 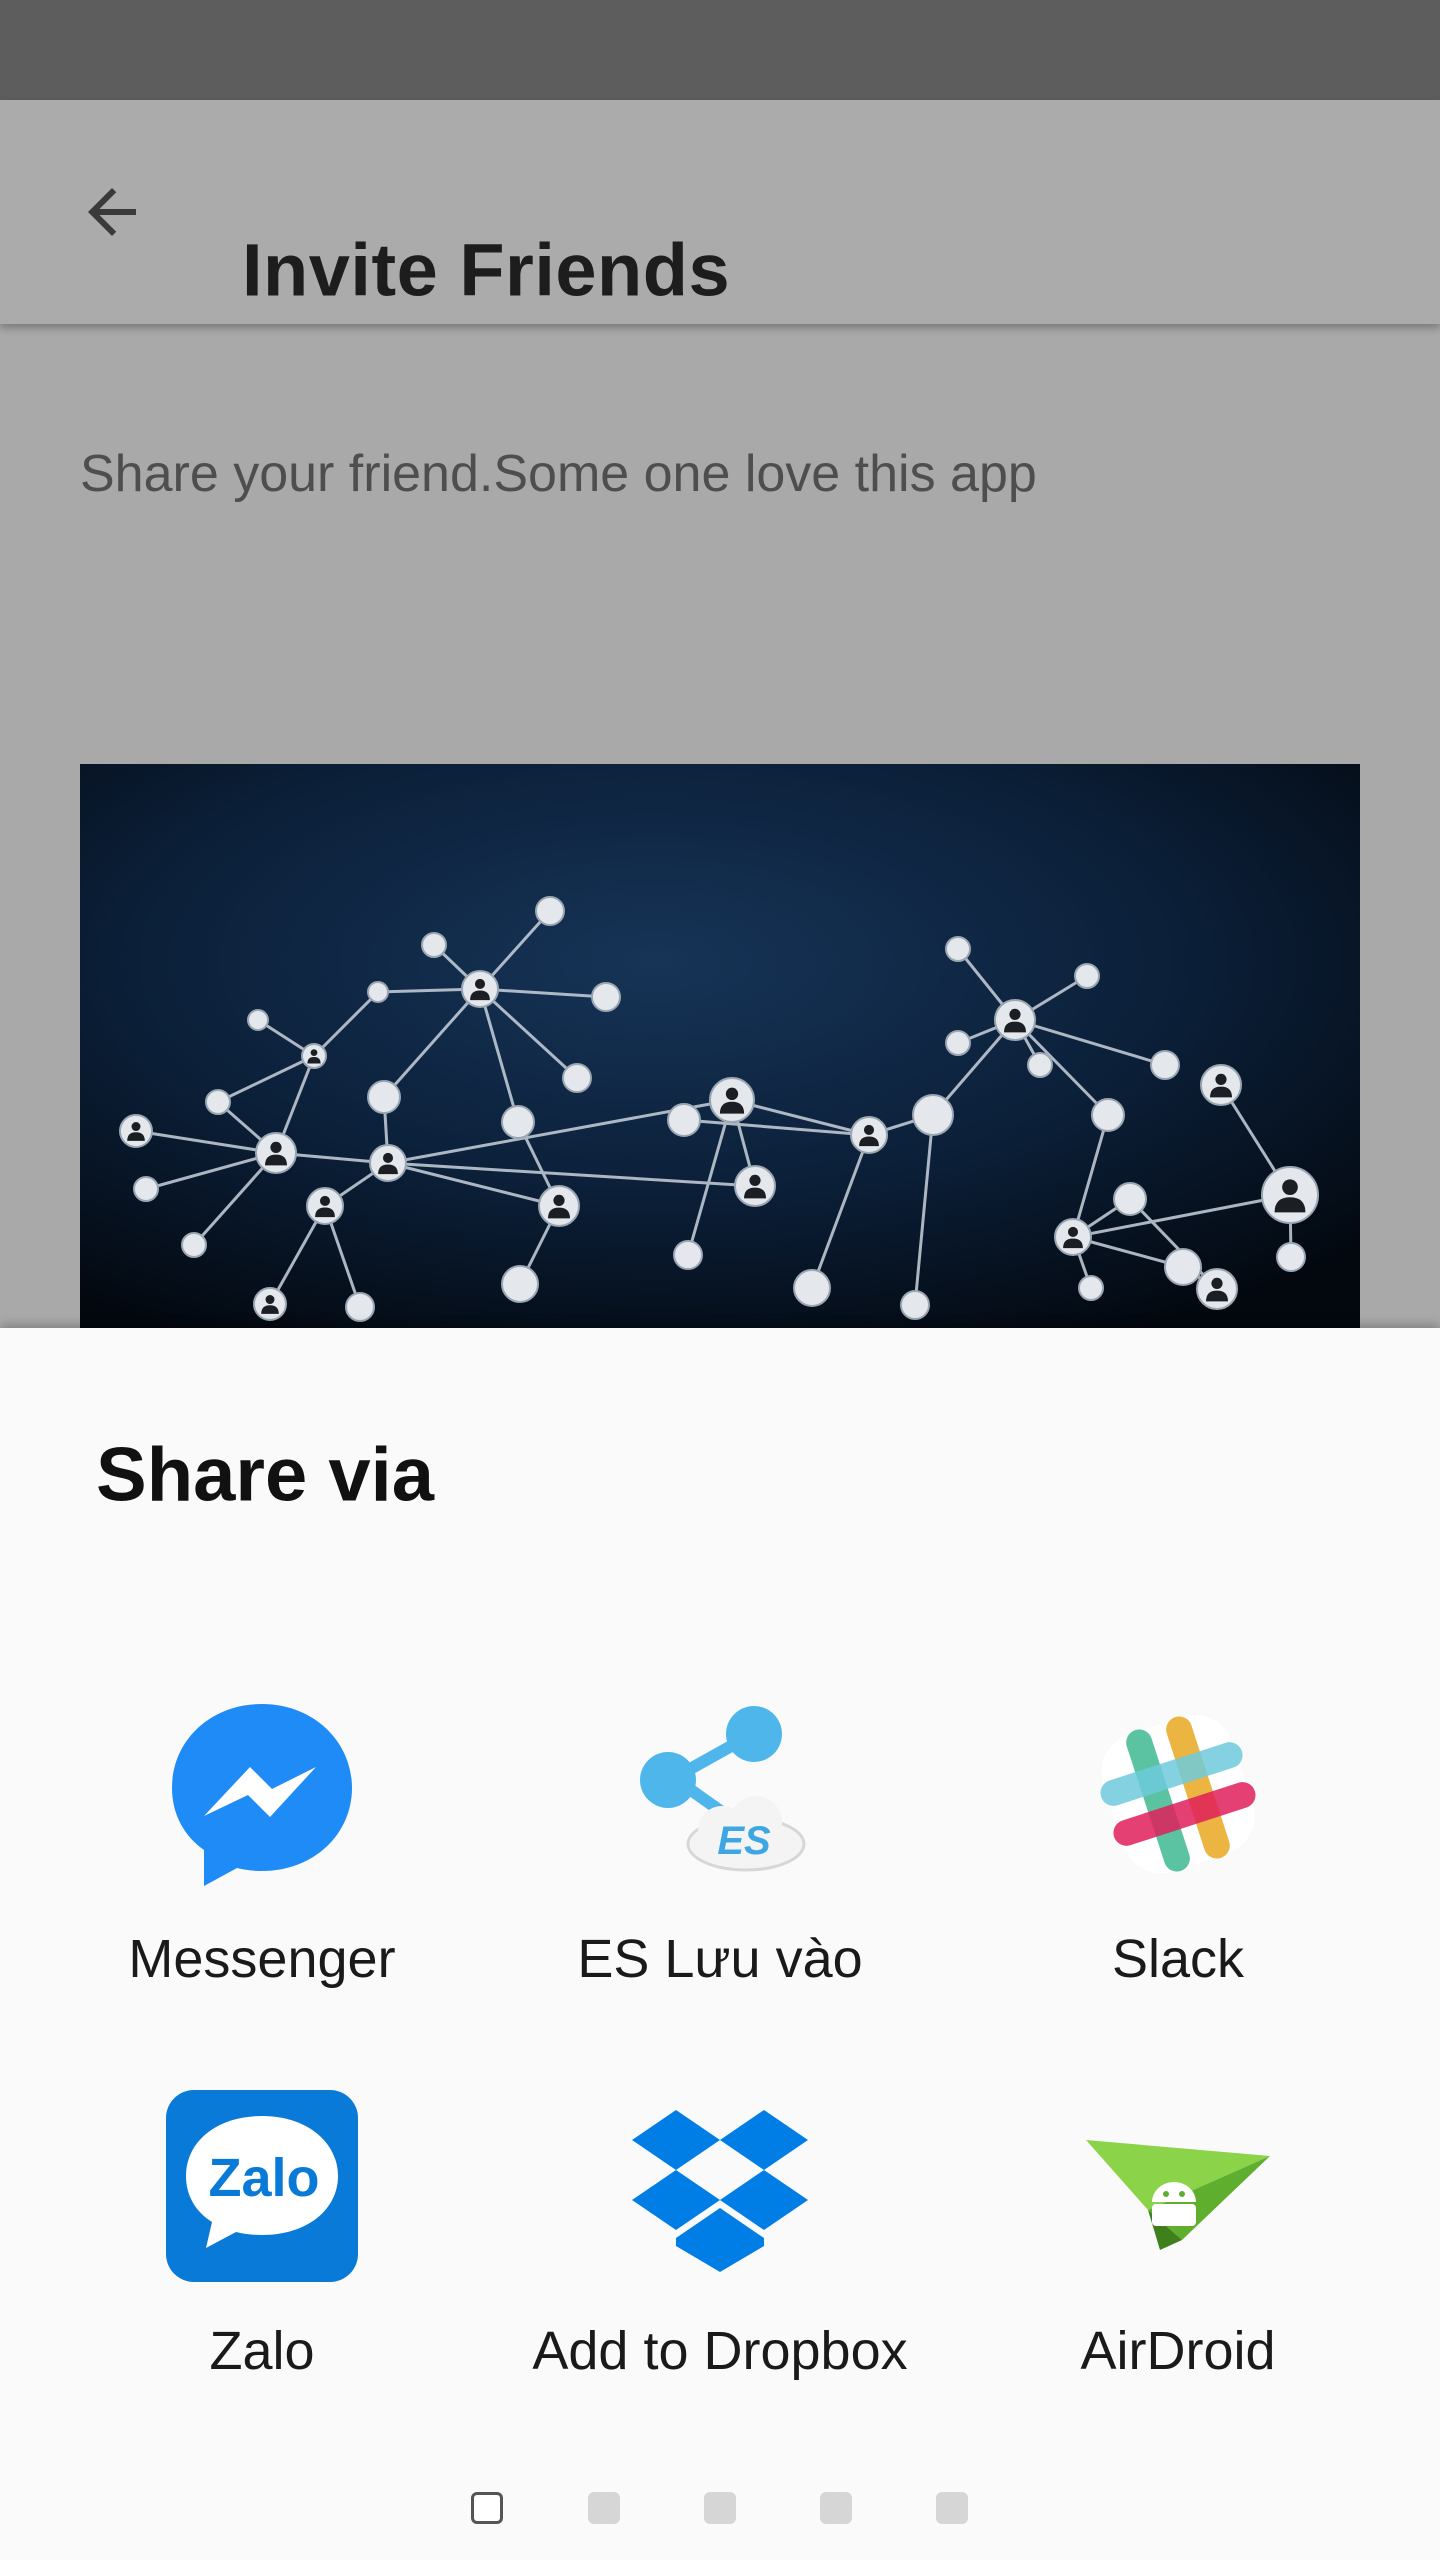 I want to click on slack-icon, so click(x=1178, y=1794).